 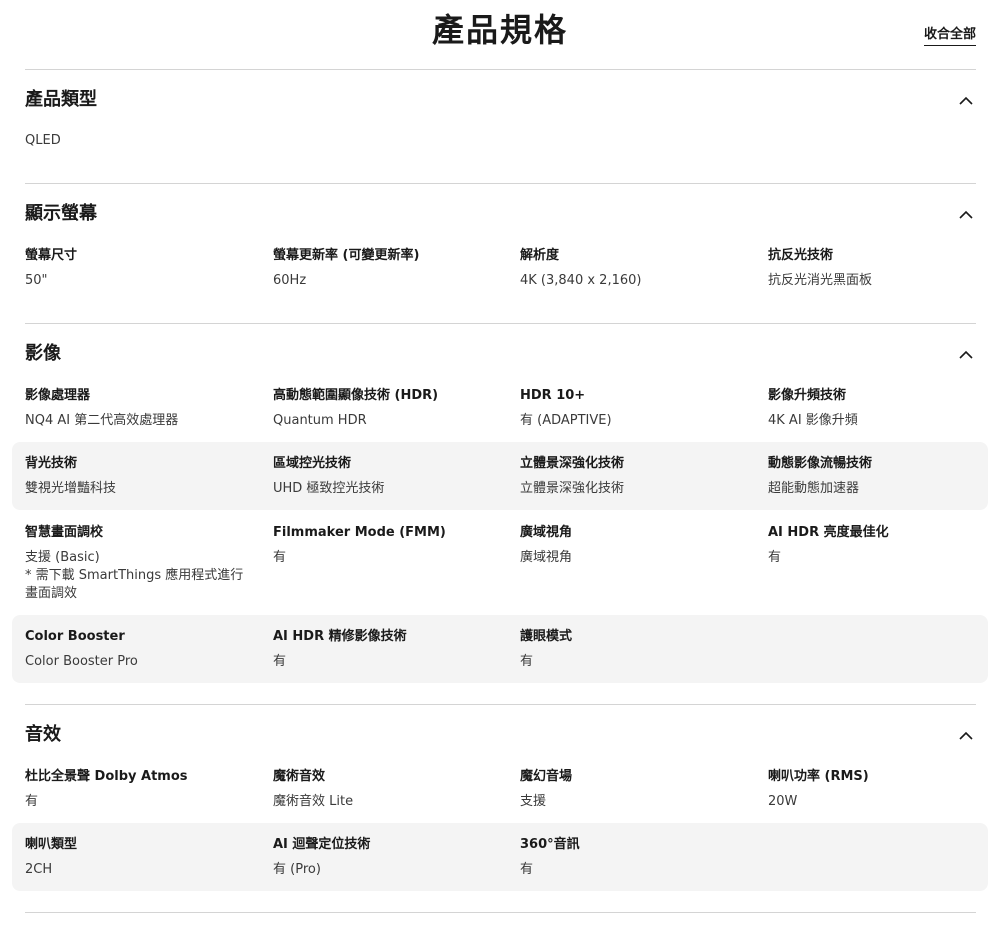 I want to click on section-title-audio: 音效, so click(x=43, y=734).